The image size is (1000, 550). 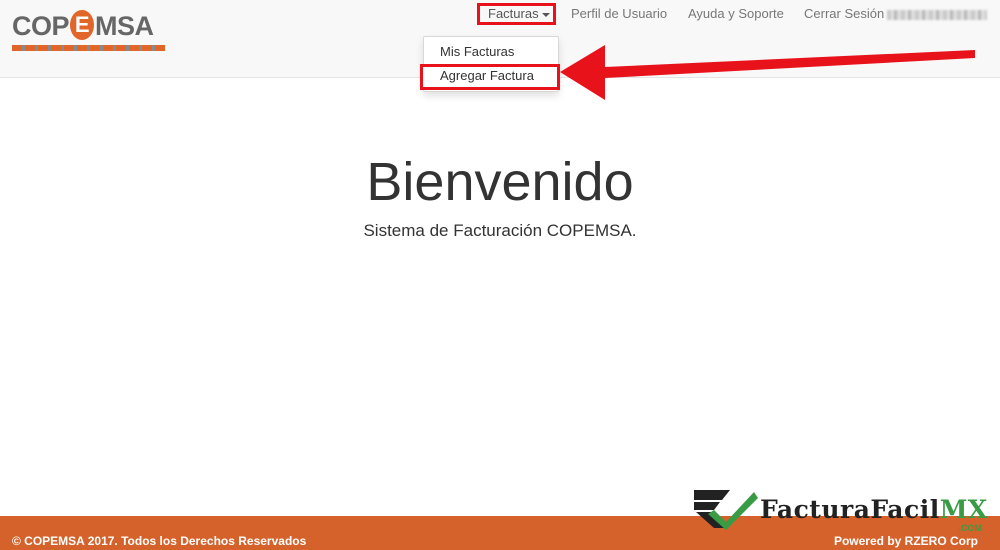 What do you see at coordinates (726, 510) in the screenshot?
I see `watermark-check-icon` at bounding box center [726, 510].